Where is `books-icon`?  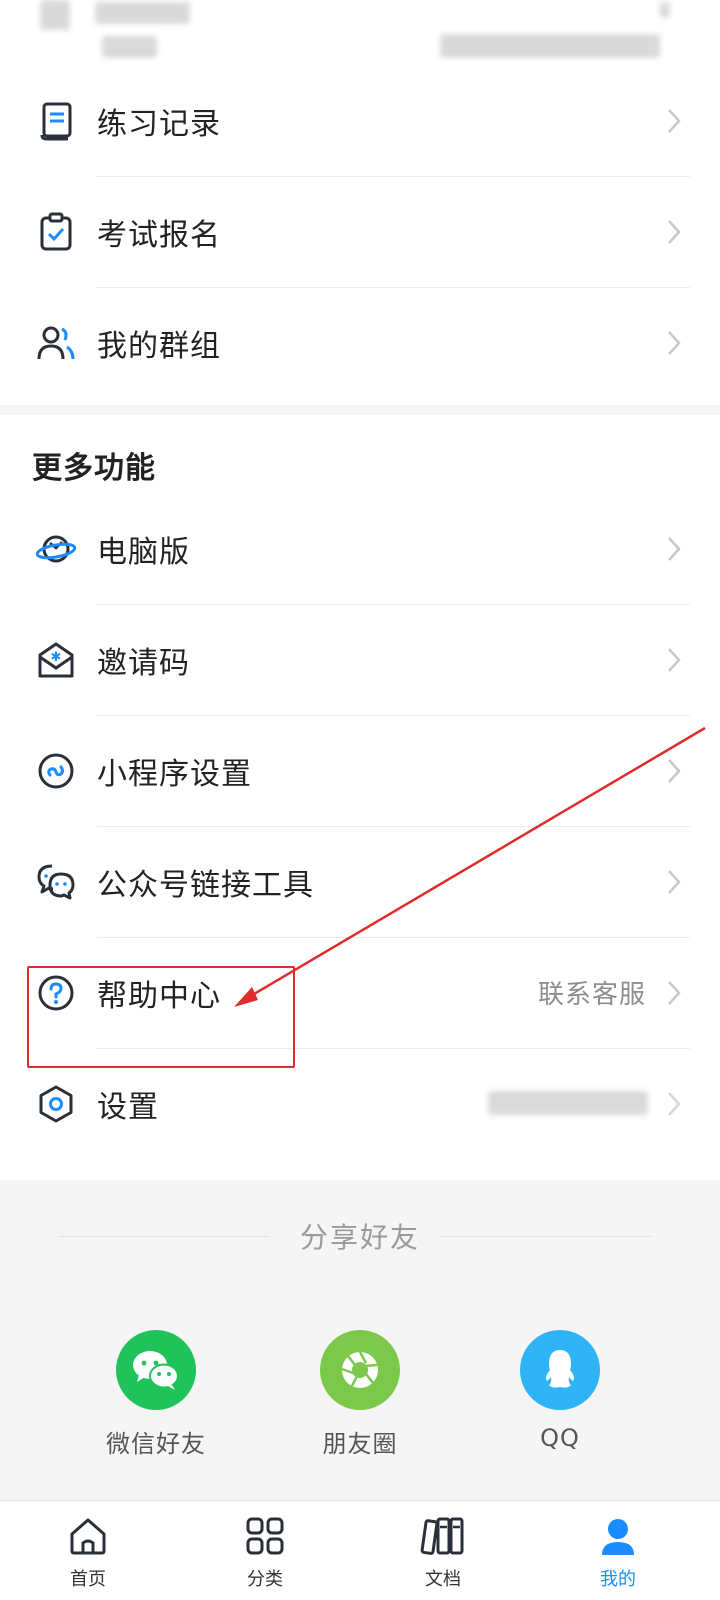 books-icon is located at coordinates (443, 1536).